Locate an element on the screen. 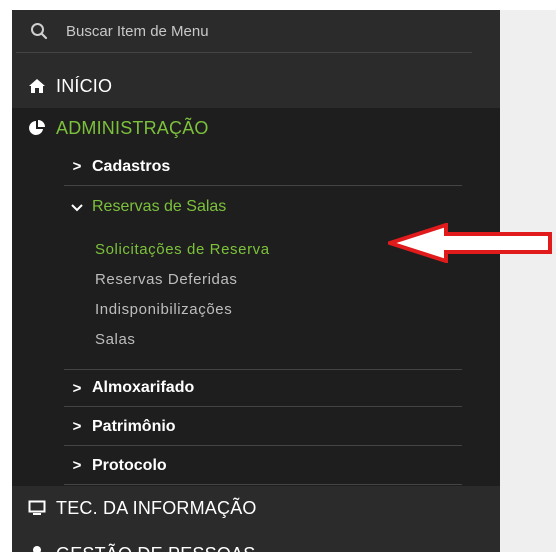  submenu-item-patrimonio: > Patrimônio is located at coordinates (263, 427).